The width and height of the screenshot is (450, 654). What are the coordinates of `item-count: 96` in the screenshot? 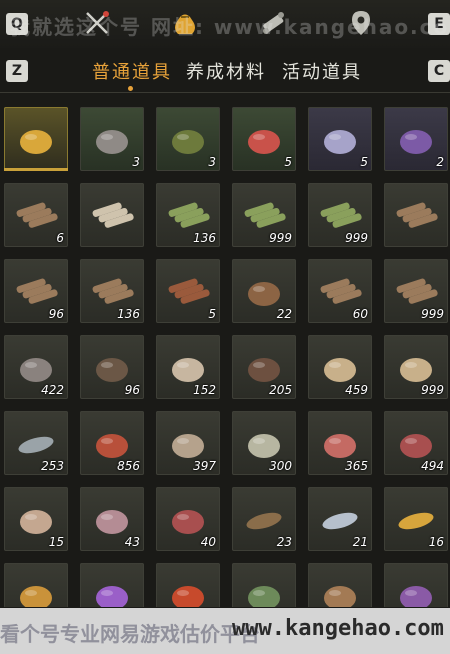 It's located at (56, 314).